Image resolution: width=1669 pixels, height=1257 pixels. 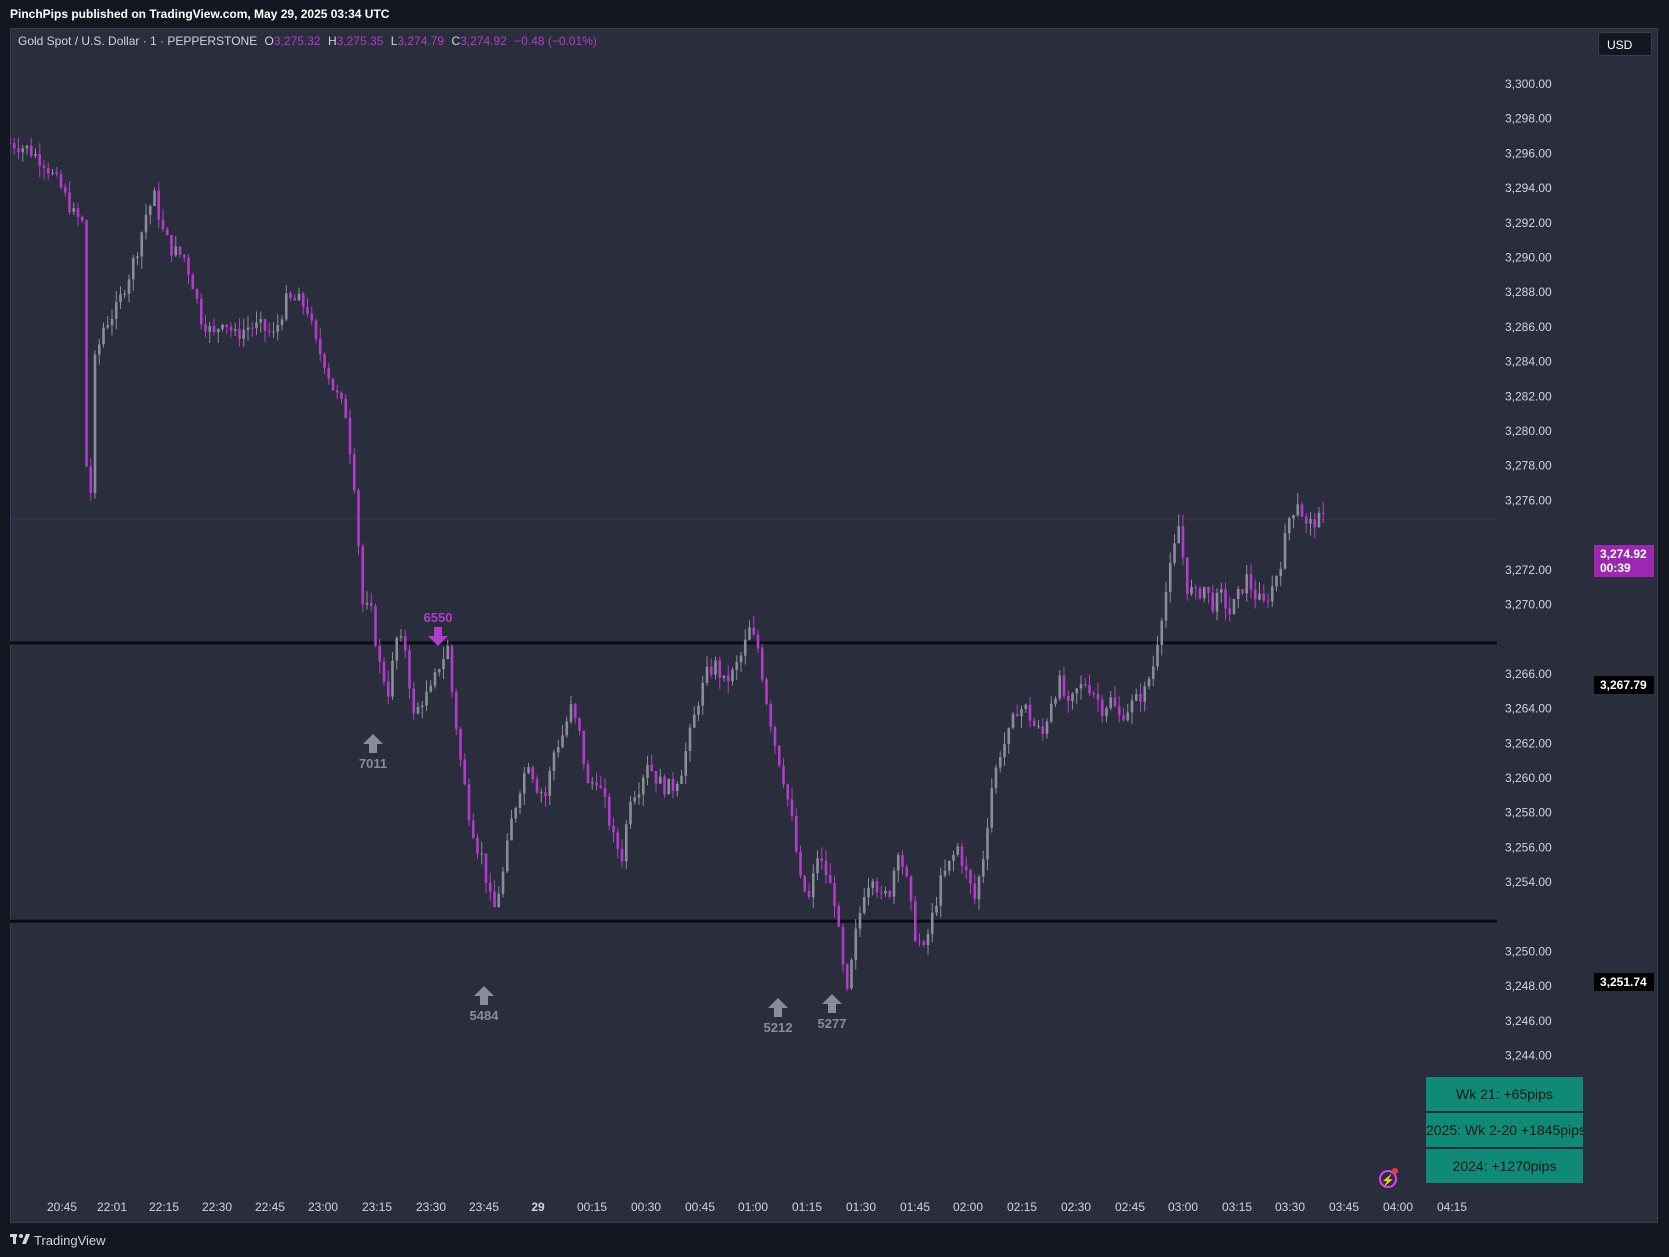 I want to click on price-tick-label: 3,280.00, so click(x=1528, y=431).